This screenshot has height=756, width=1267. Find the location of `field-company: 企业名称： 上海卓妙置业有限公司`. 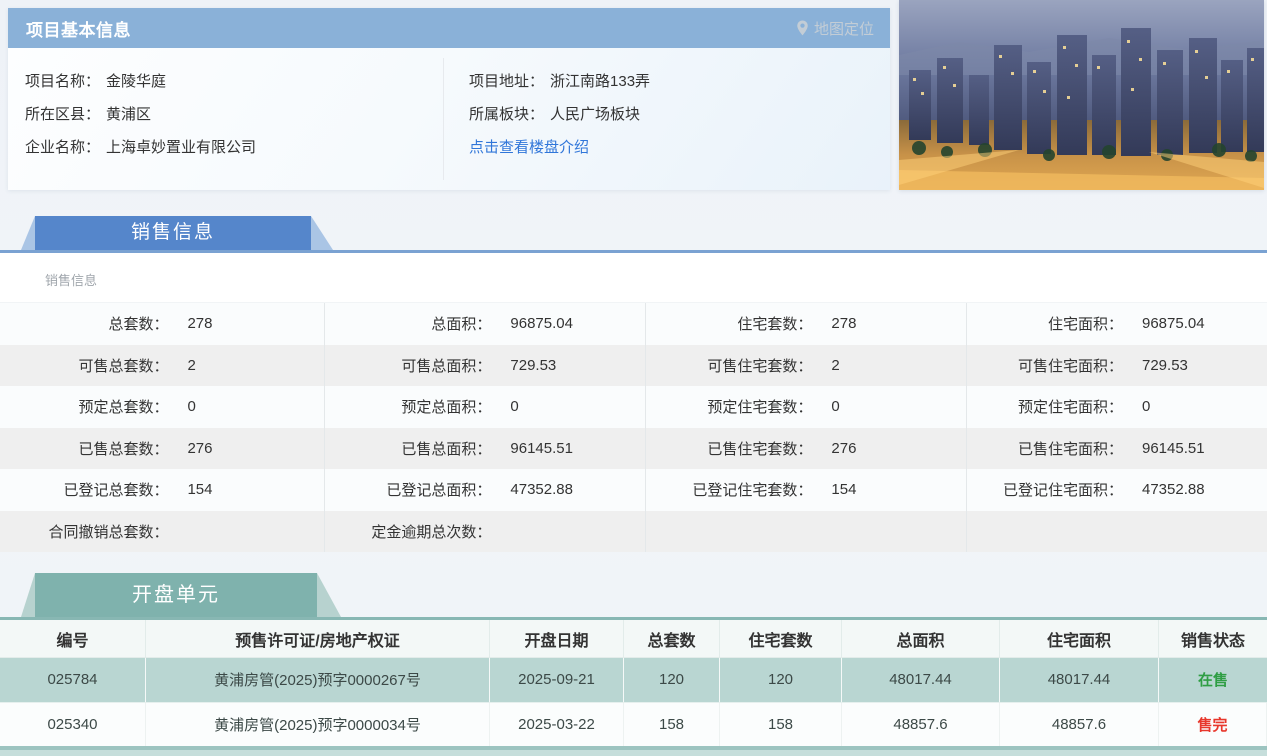

field-company: 企业名称： 上海卓妙置业有限公司 is located at coordinates (234, 147).